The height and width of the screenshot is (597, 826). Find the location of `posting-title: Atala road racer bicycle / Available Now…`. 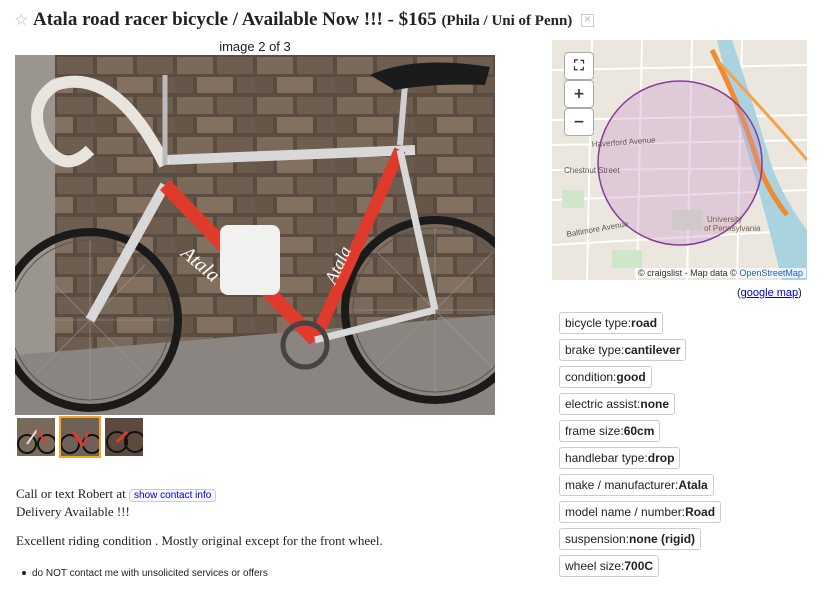

posting-title: Atala road racer bicycle / Available Now… is located at coordinates (314, 20).